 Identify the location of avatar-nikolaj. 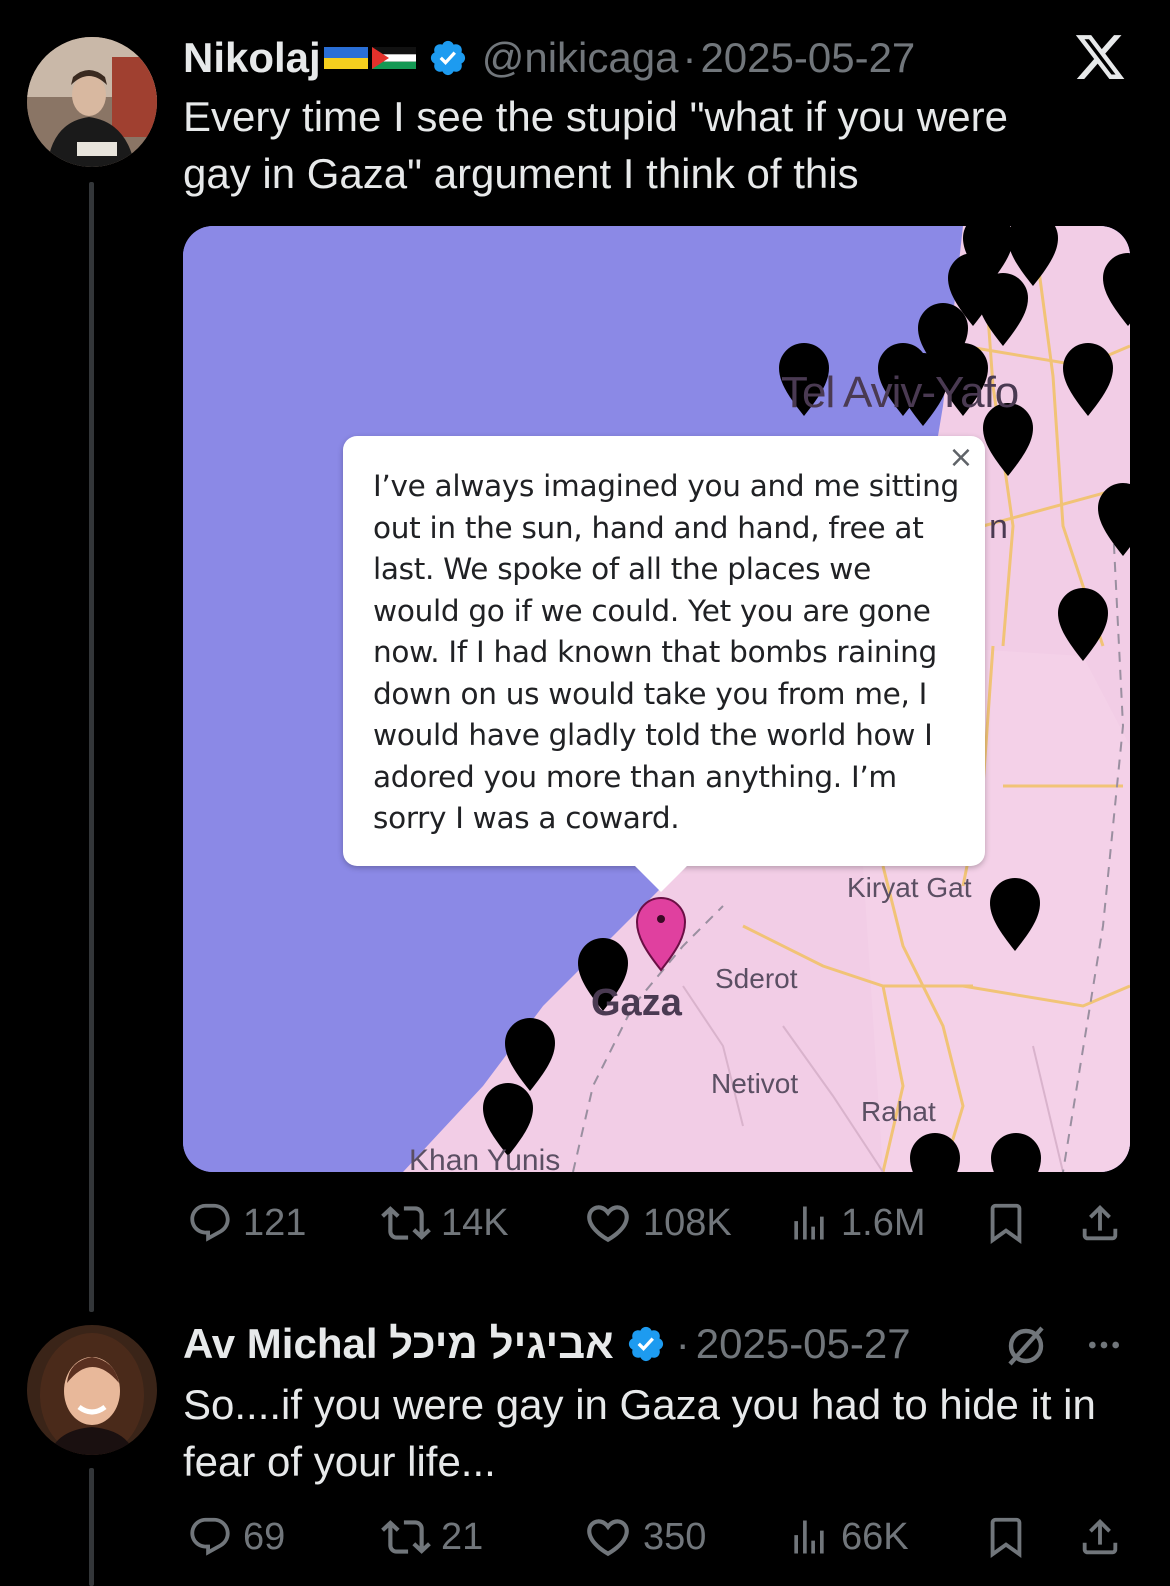
(92, 102).